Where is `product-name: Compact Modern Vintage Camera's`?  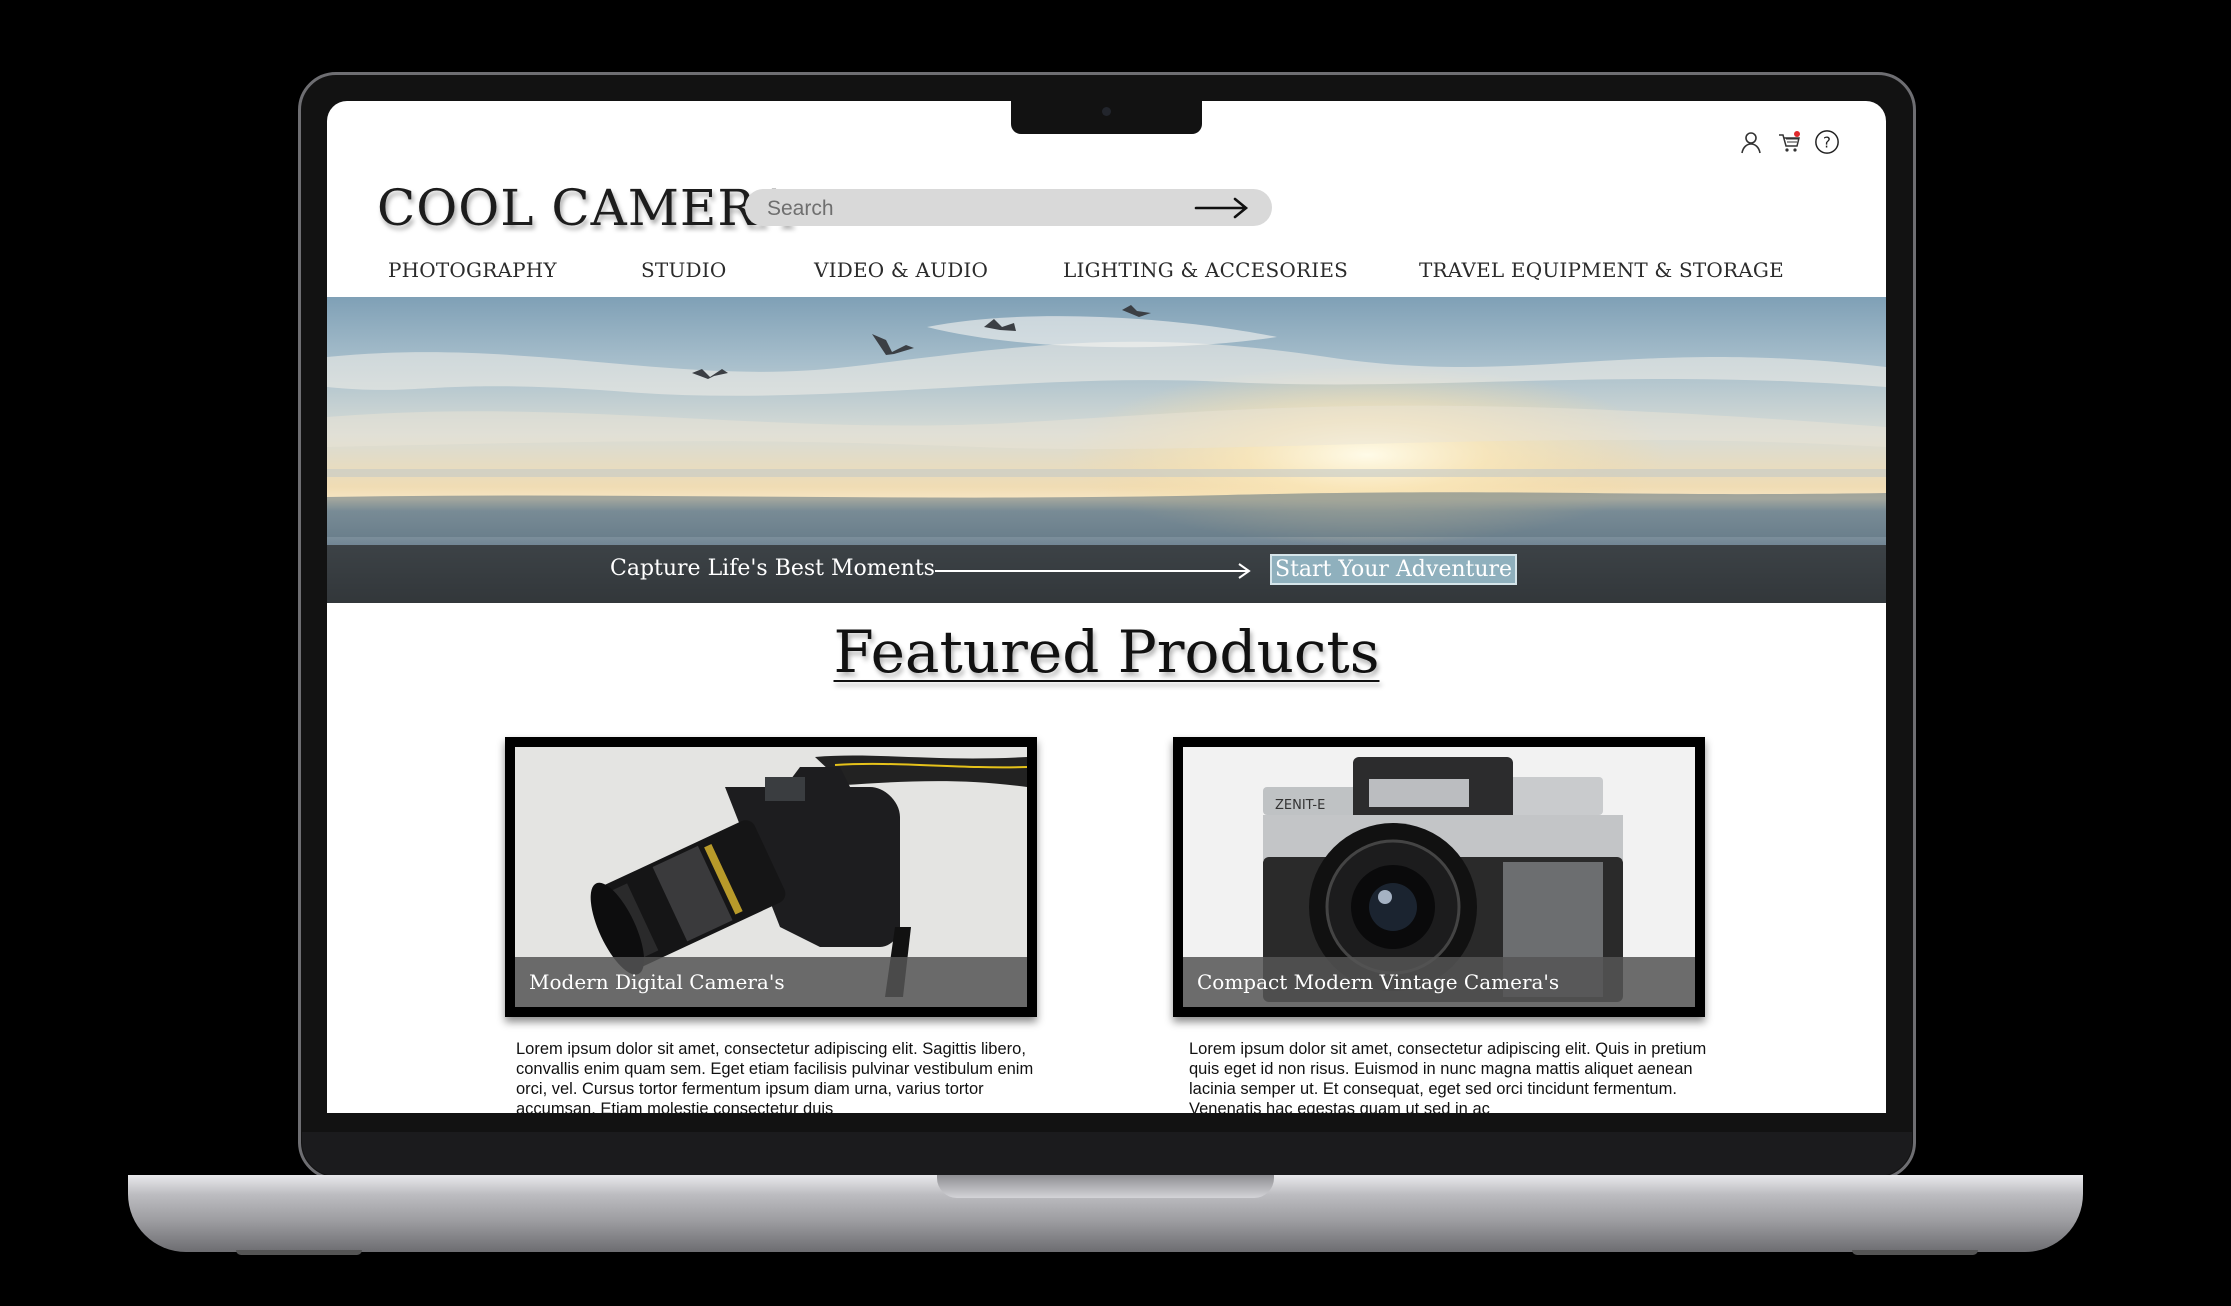 product-name: Compact Modern Vintage Camera's is located at coordinates (1378, 982).